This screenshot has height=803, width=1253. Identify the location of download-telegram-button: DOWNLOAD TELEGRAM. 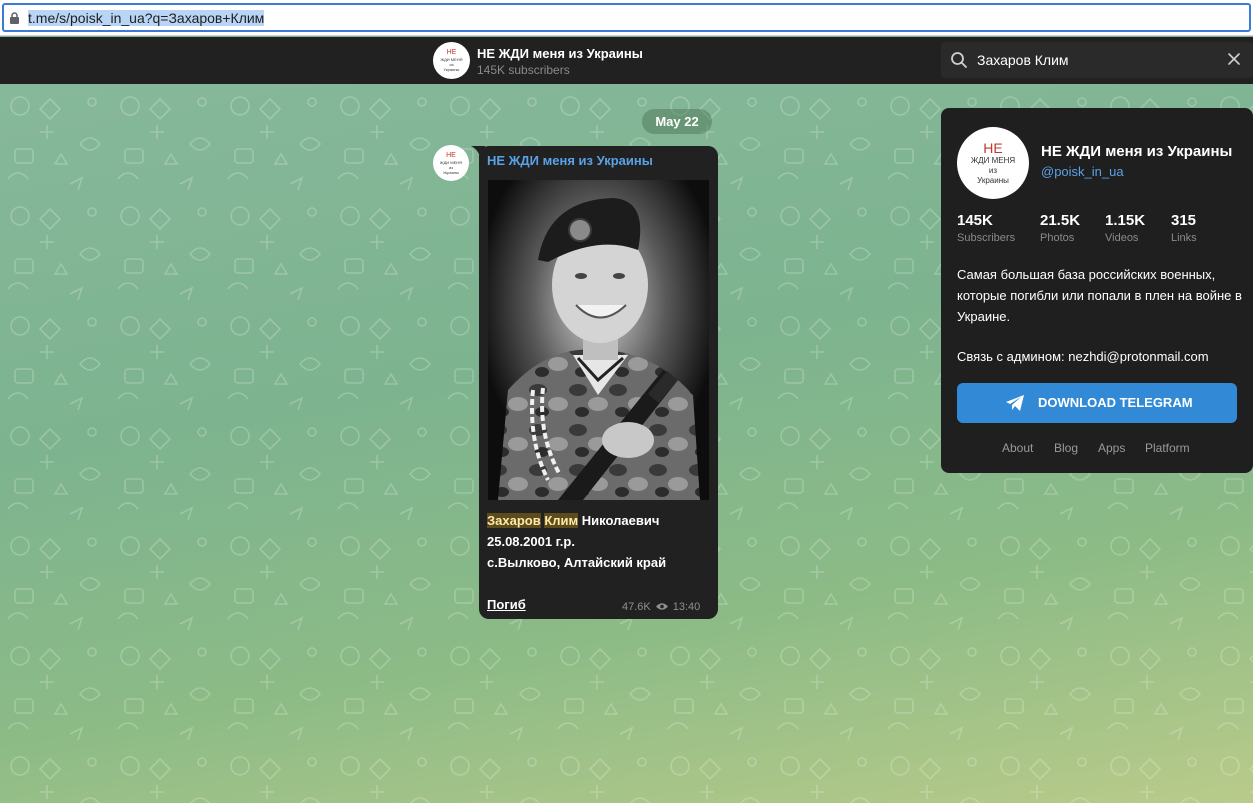
(1097, 403).